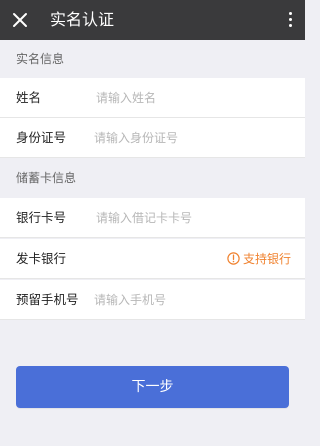  Describe the element at coordinates (184, 300) in the screenshot. I see `phone-input` at that location.